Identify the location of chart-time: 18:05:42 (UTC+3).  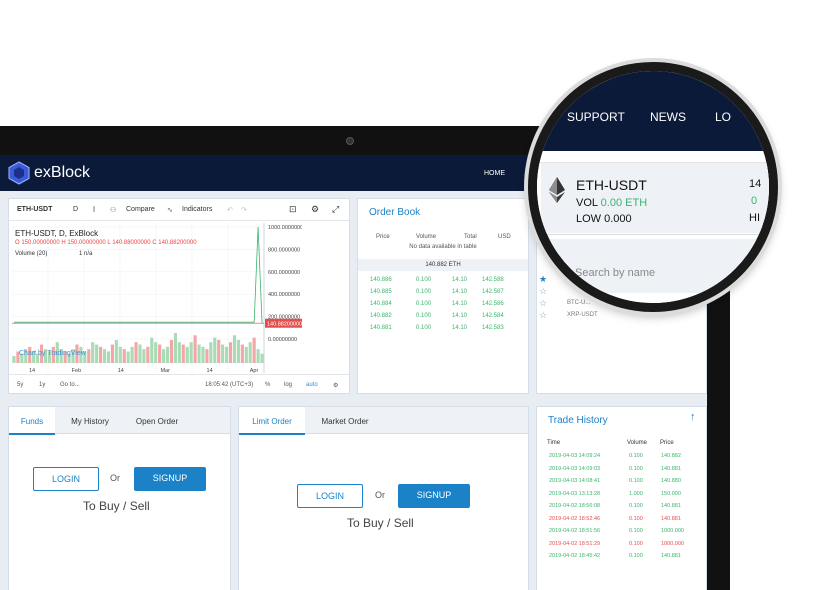
(229, 385).